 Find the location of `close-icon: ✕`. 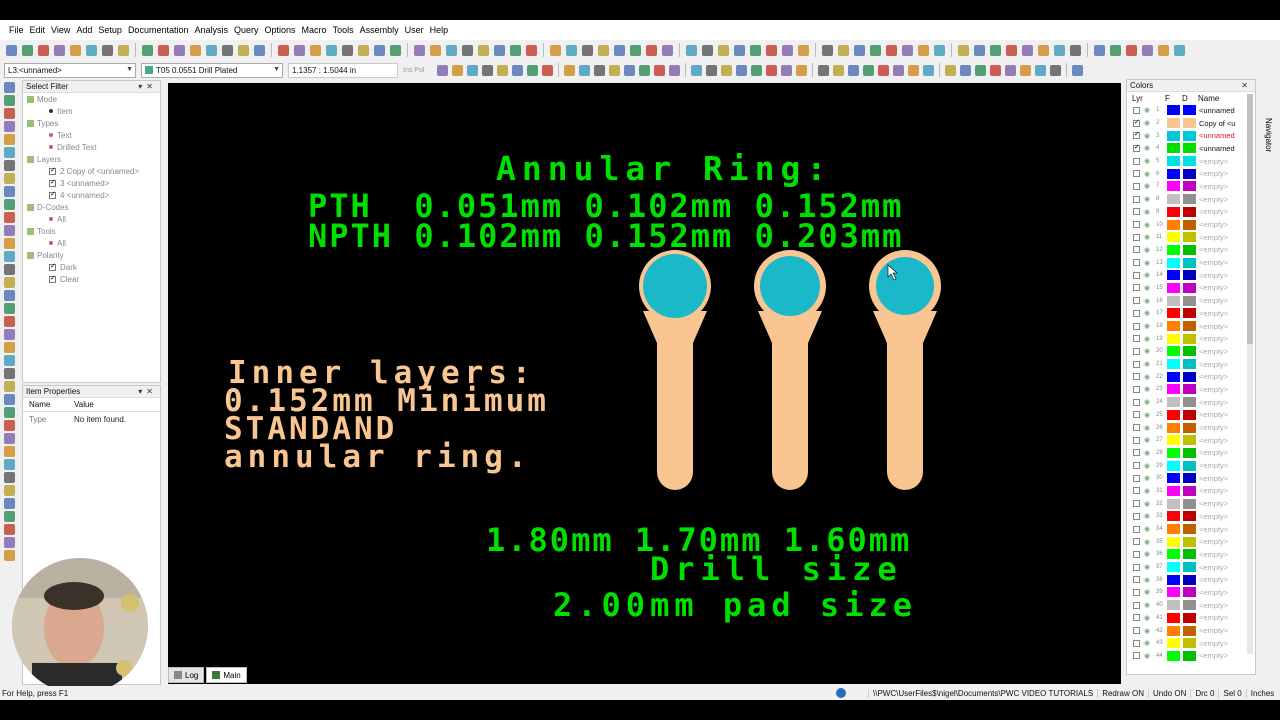

close-icon: ✕ is located at coordinates (1248, 85).